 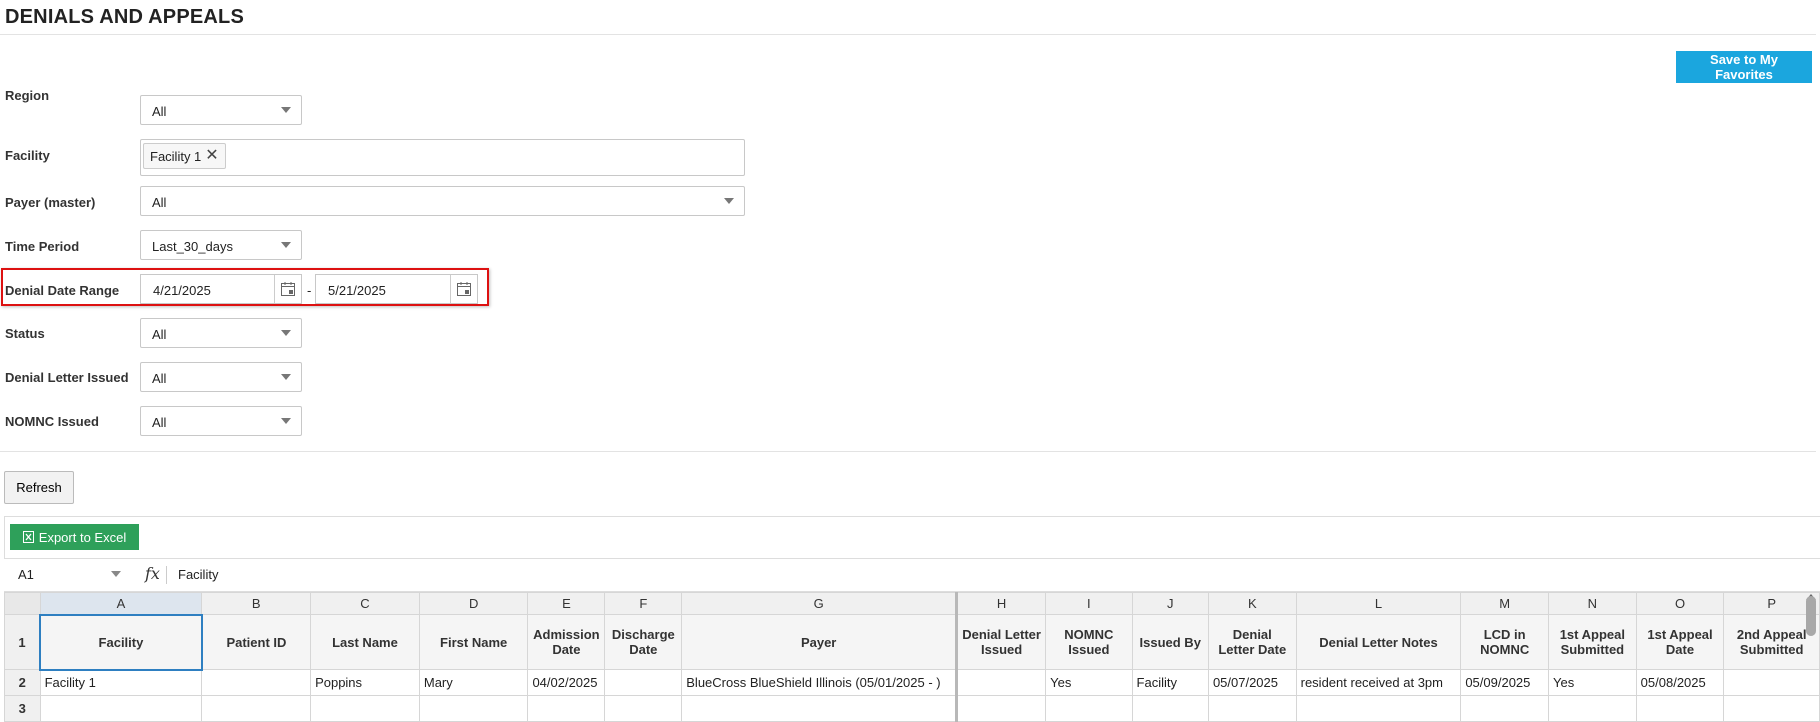 I want to click on function-icon: fx, so click(x=152, y=573).